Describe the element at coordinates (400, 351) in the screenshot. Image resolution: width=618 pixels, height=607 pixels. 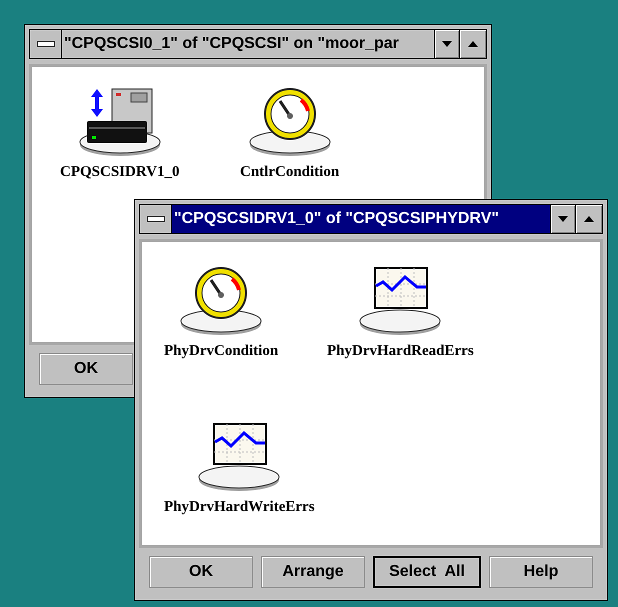
I see `icon-label: PhyDrvHardReadErrs` at that location.